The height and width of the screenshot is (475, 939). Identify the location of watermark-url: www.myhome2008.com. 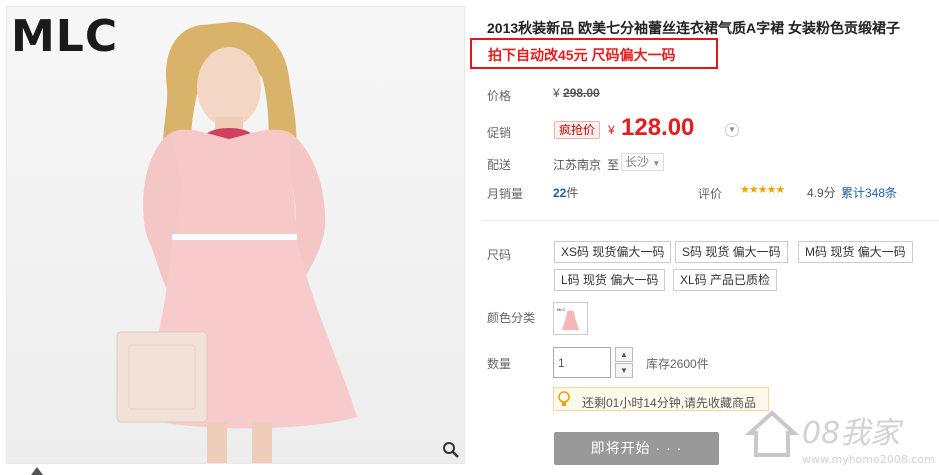
(868, 459).